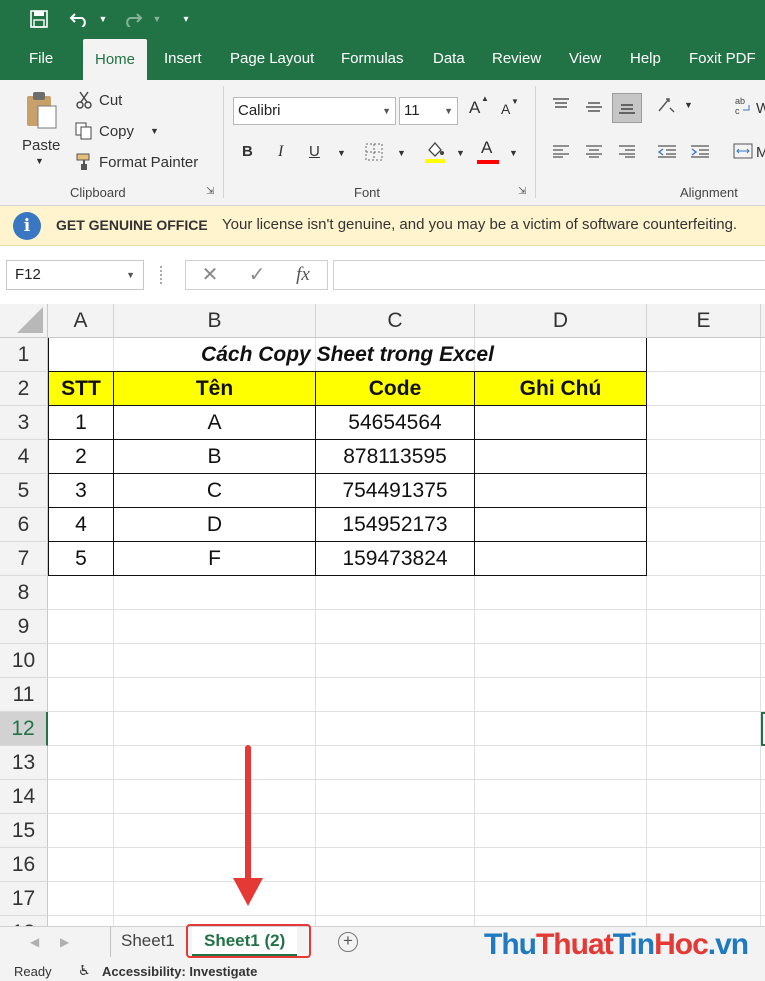  I want to click on table-cell: 154952173, so click(395, 525).